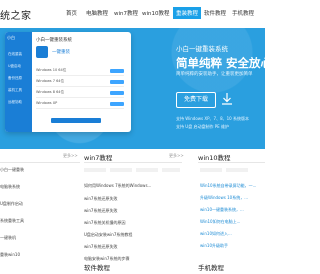 The image size is (320, 274). I want to click on os-row: Windows 10 64位, so click(80, 72).